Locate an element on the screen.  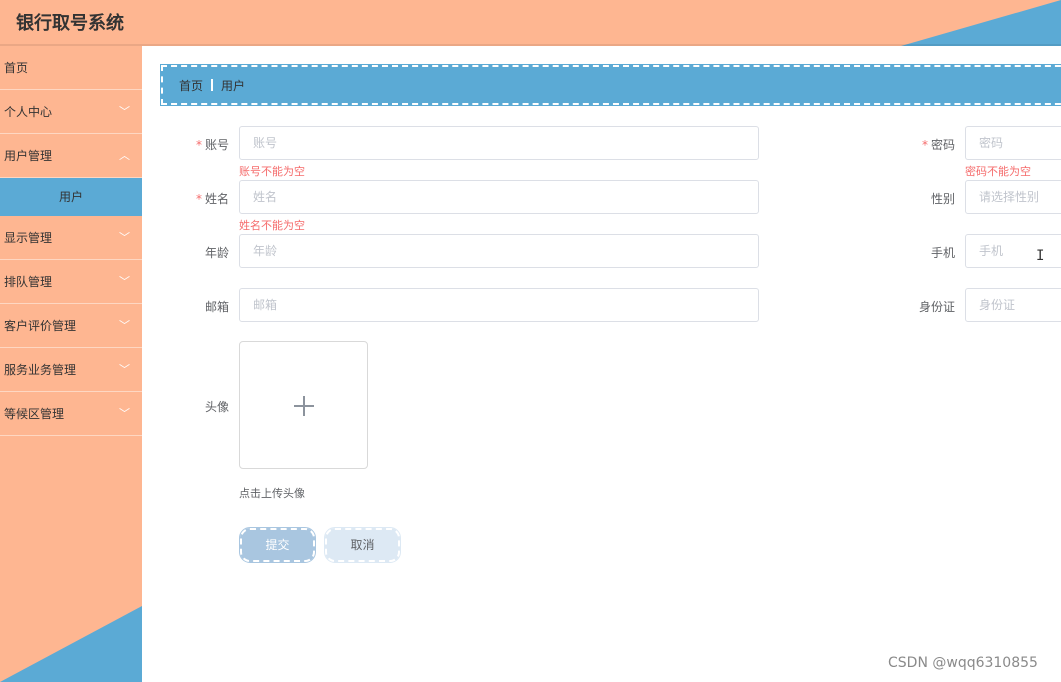
sidebar-item-service-business-management: 服务业务管理 ﹀ is located at coordinates (71, 370).